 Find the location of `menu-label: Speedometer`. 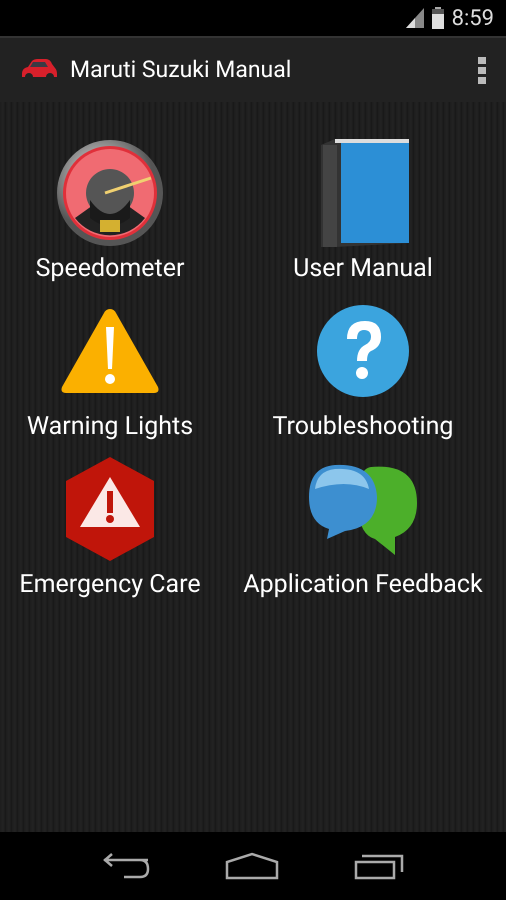

menu-label: Speedometer is located at coordinates (110, 269).